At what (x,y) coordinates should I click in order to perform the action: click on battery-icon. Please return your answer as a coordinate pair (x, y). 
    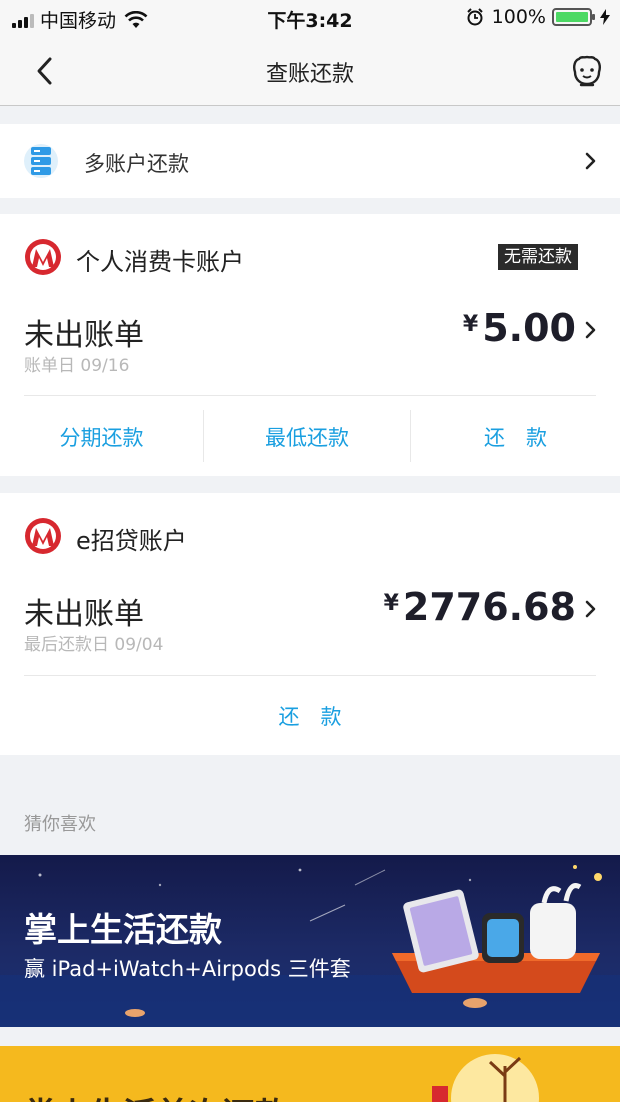
    Looking at the image, I should click on (573, 17).